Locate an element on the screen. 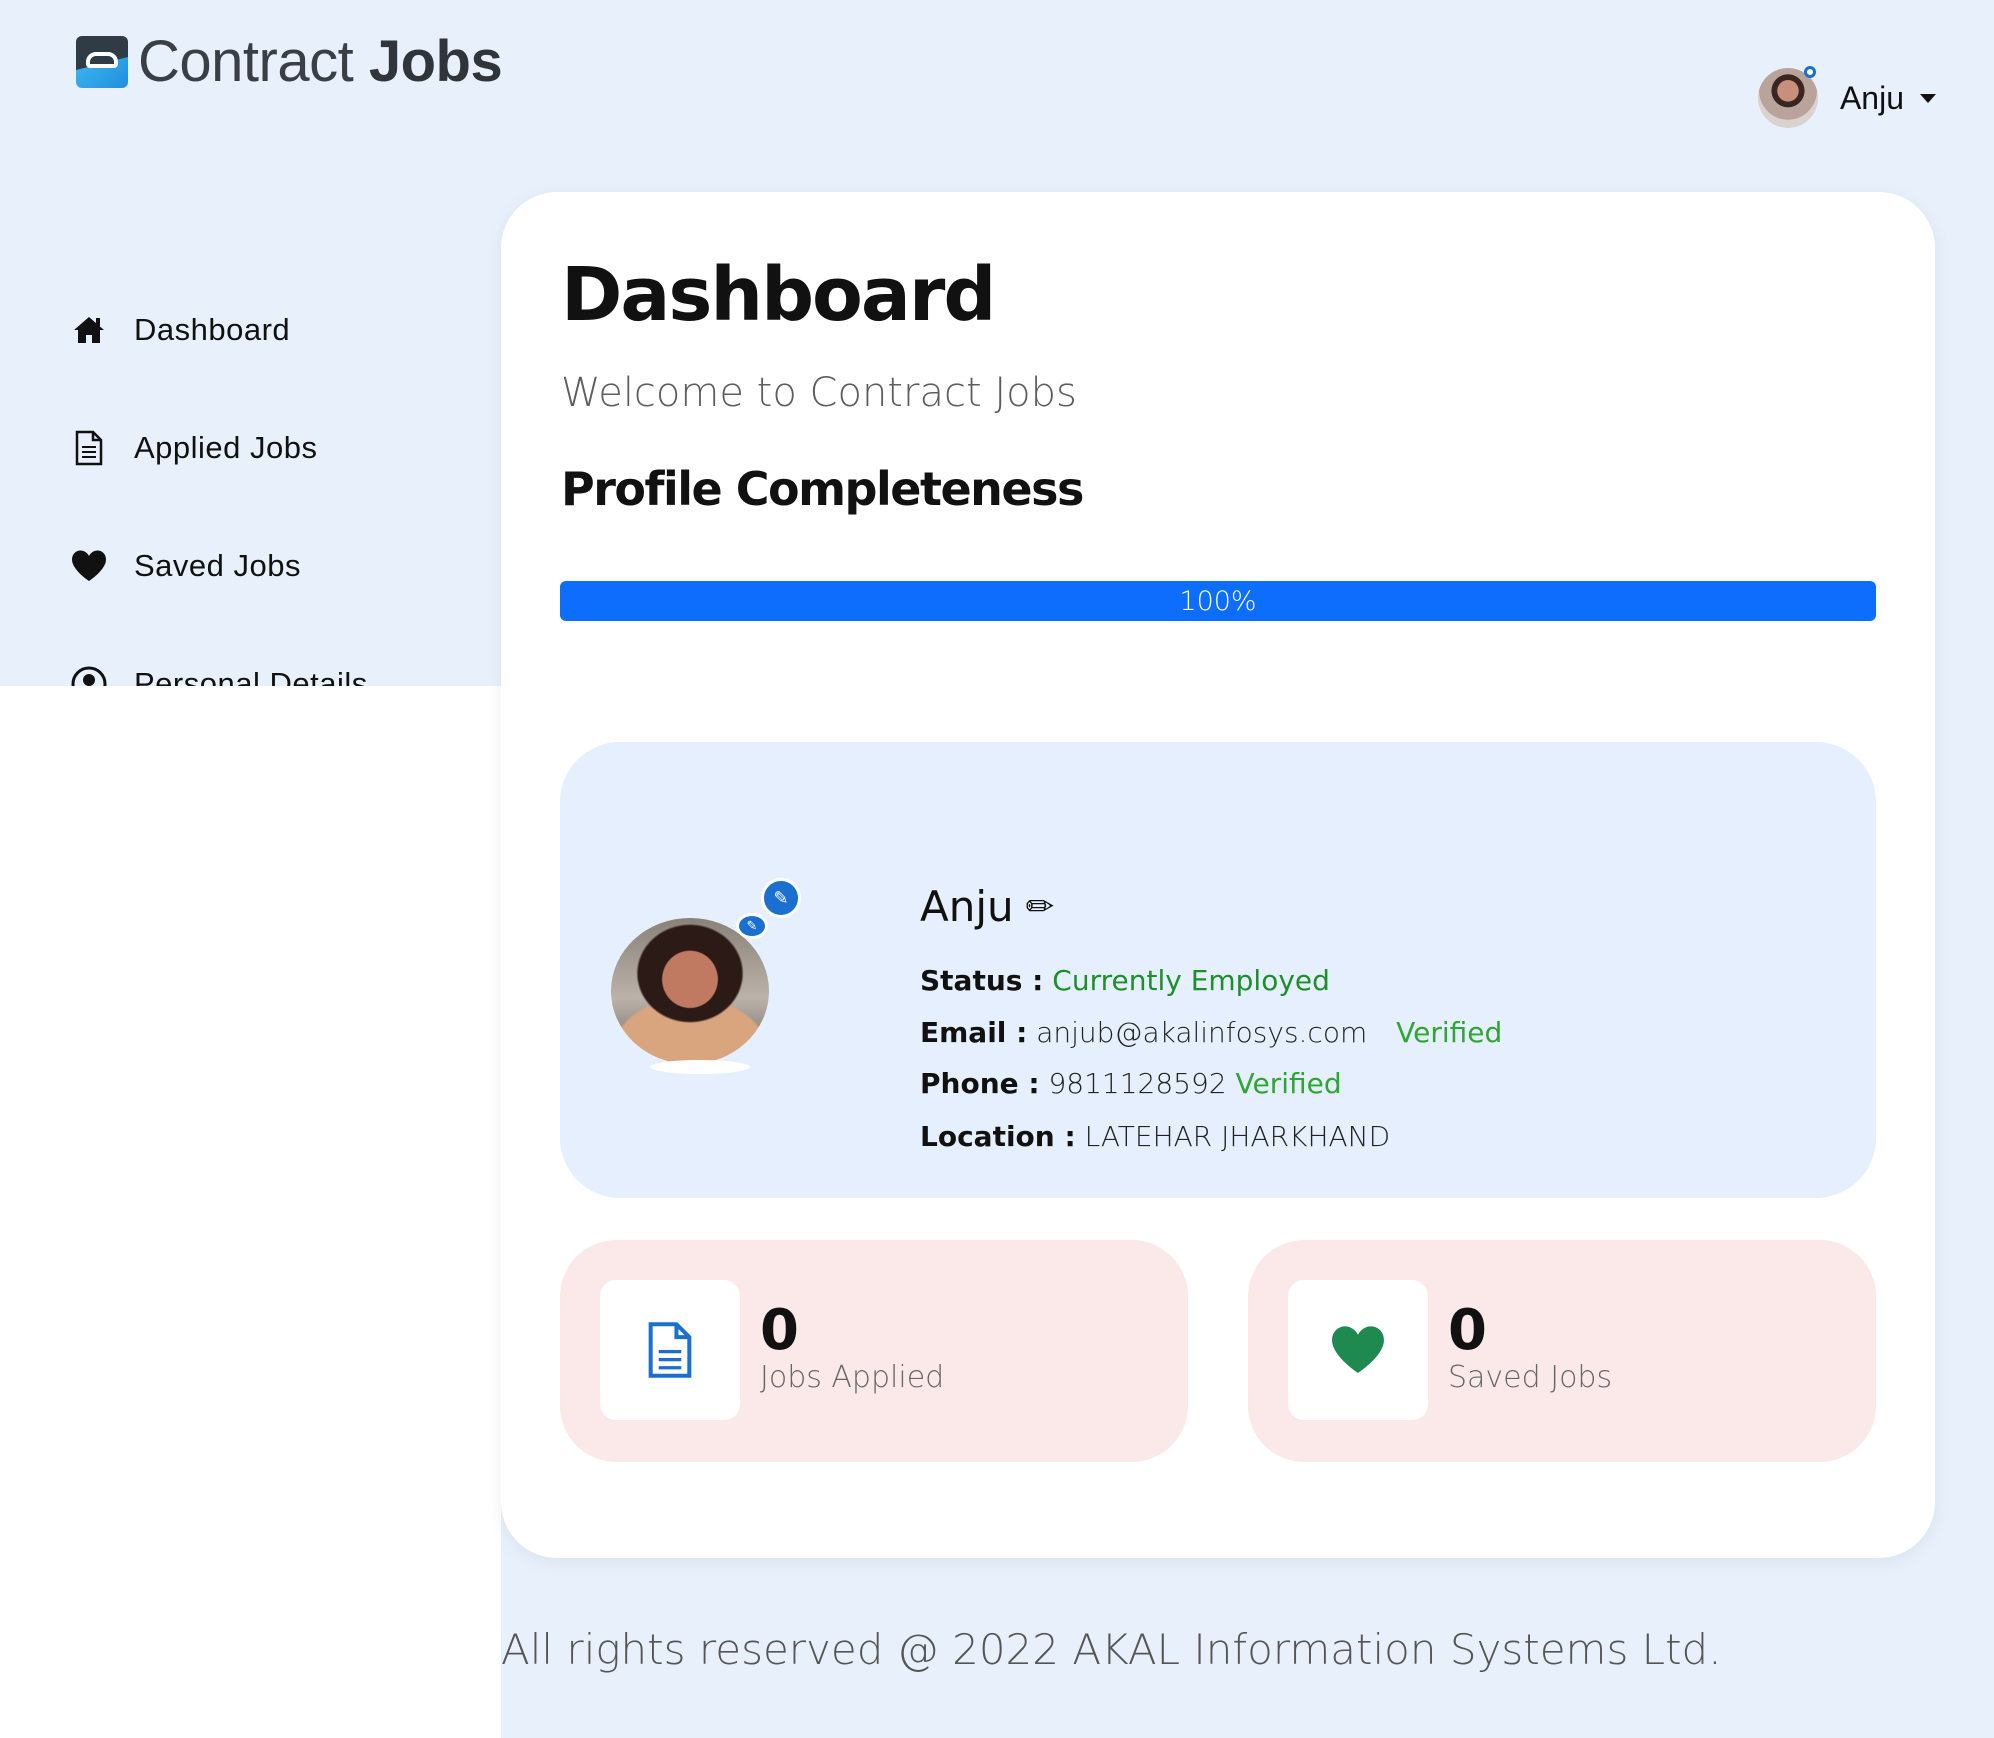  profile-name-text: Anju is located at coordinates (967, 906).